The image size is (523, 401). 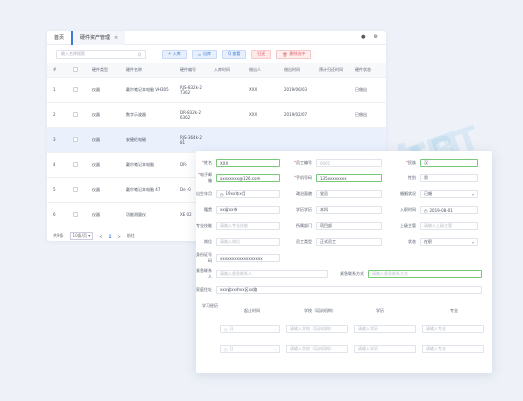 What do you see at coordinates (118, 236) in the screenshot?
I see `next-page-button: >` at bounding box center [118, 236].